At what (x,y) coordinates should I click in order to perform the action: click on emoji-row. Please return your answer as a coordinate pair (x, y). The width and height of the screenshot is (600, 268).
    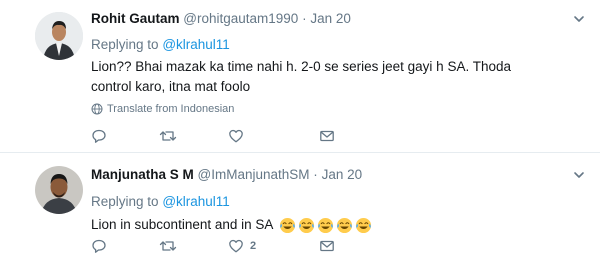
    Looking at the image, I should click on (325, 225).